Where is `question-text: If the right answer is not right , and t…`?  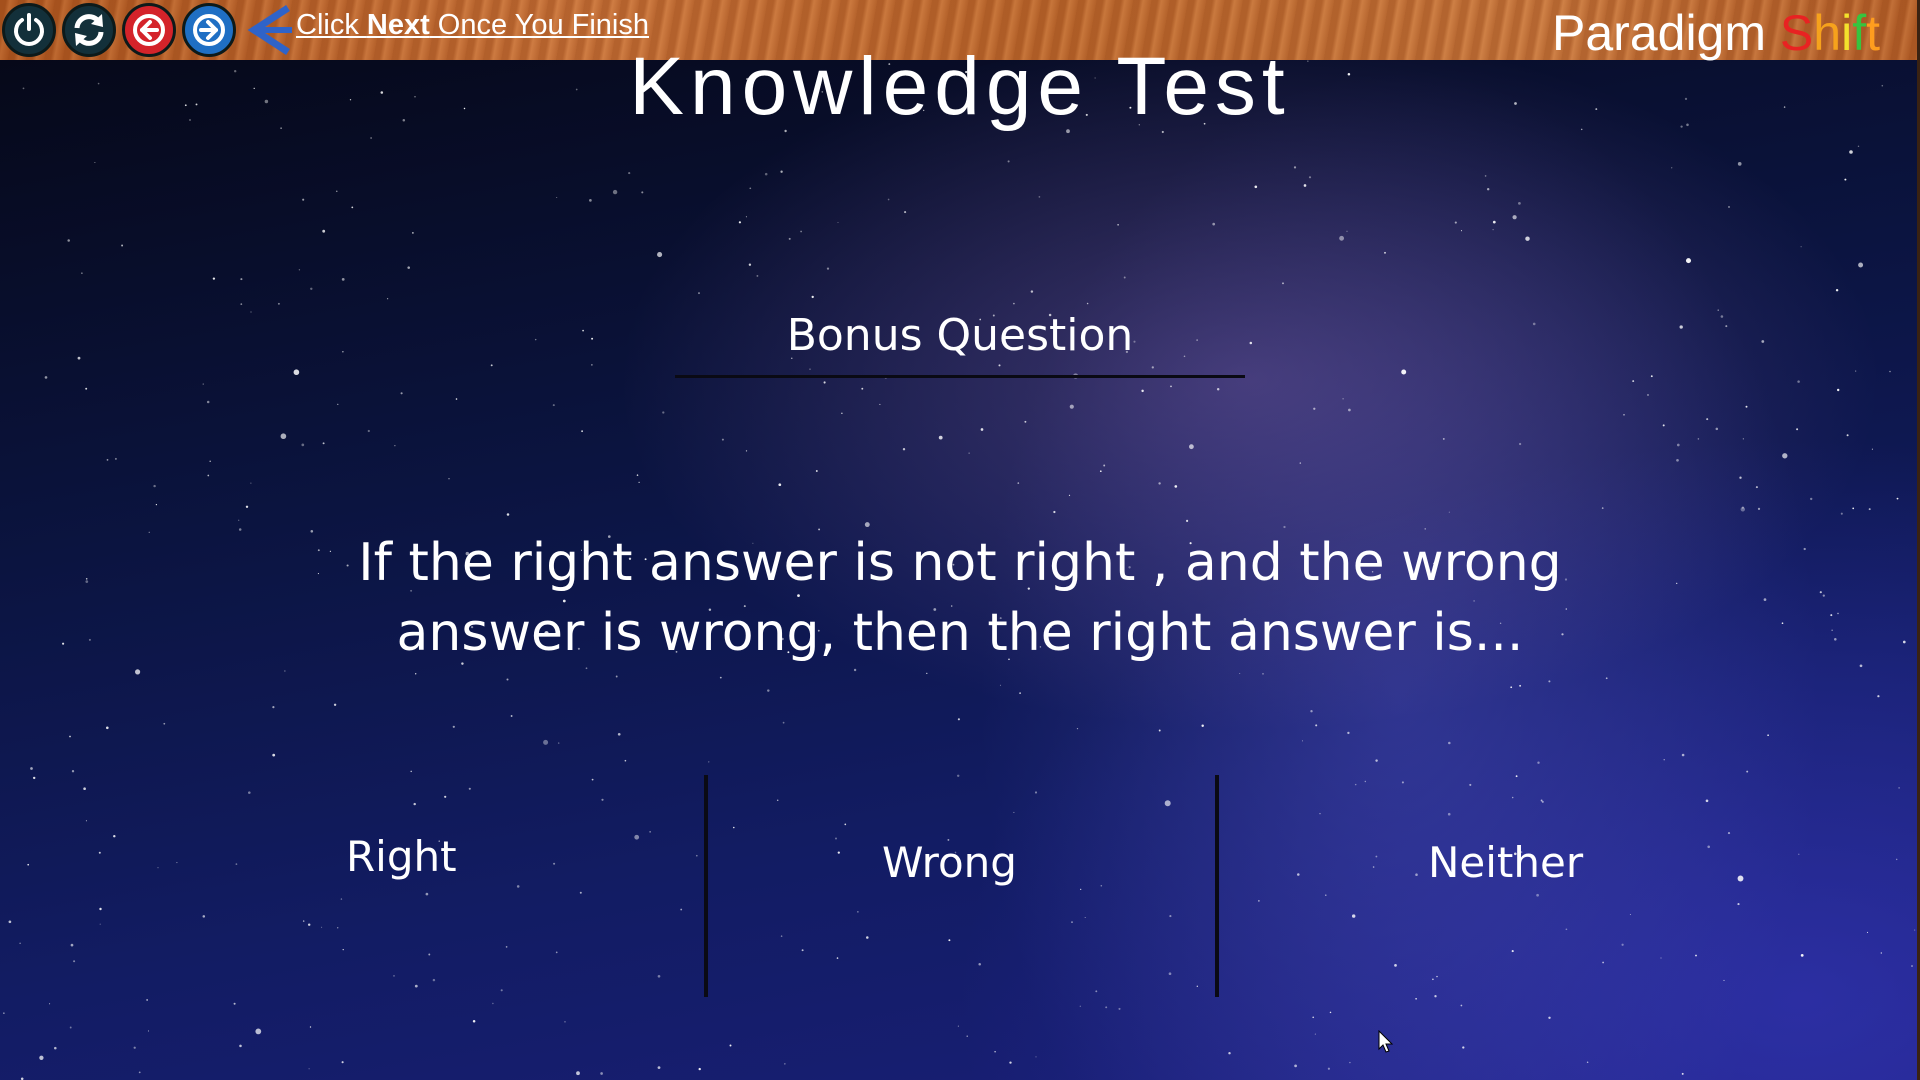 question-text: If the right answer is not right , and t… is located at coordinates (960, 598).